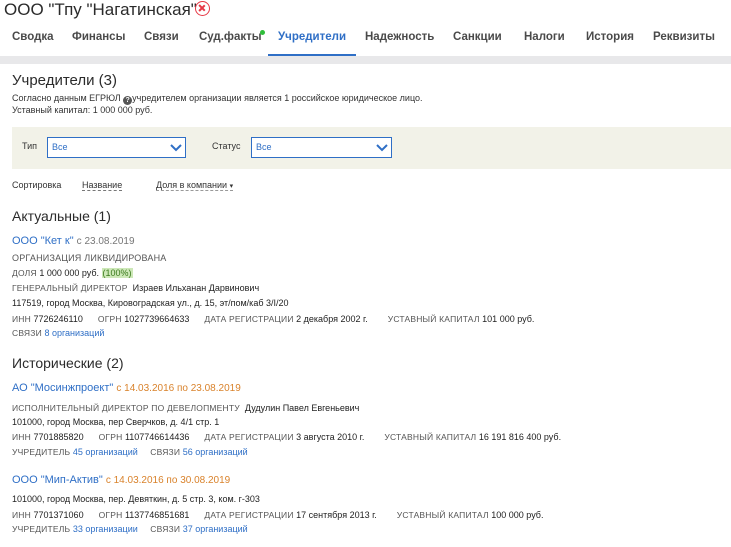 This screenshot has width=731, height=547. Describe the element at coordinates (477, 41) in the screenshot. I see `tab-sanctions: Санкции` at that location.